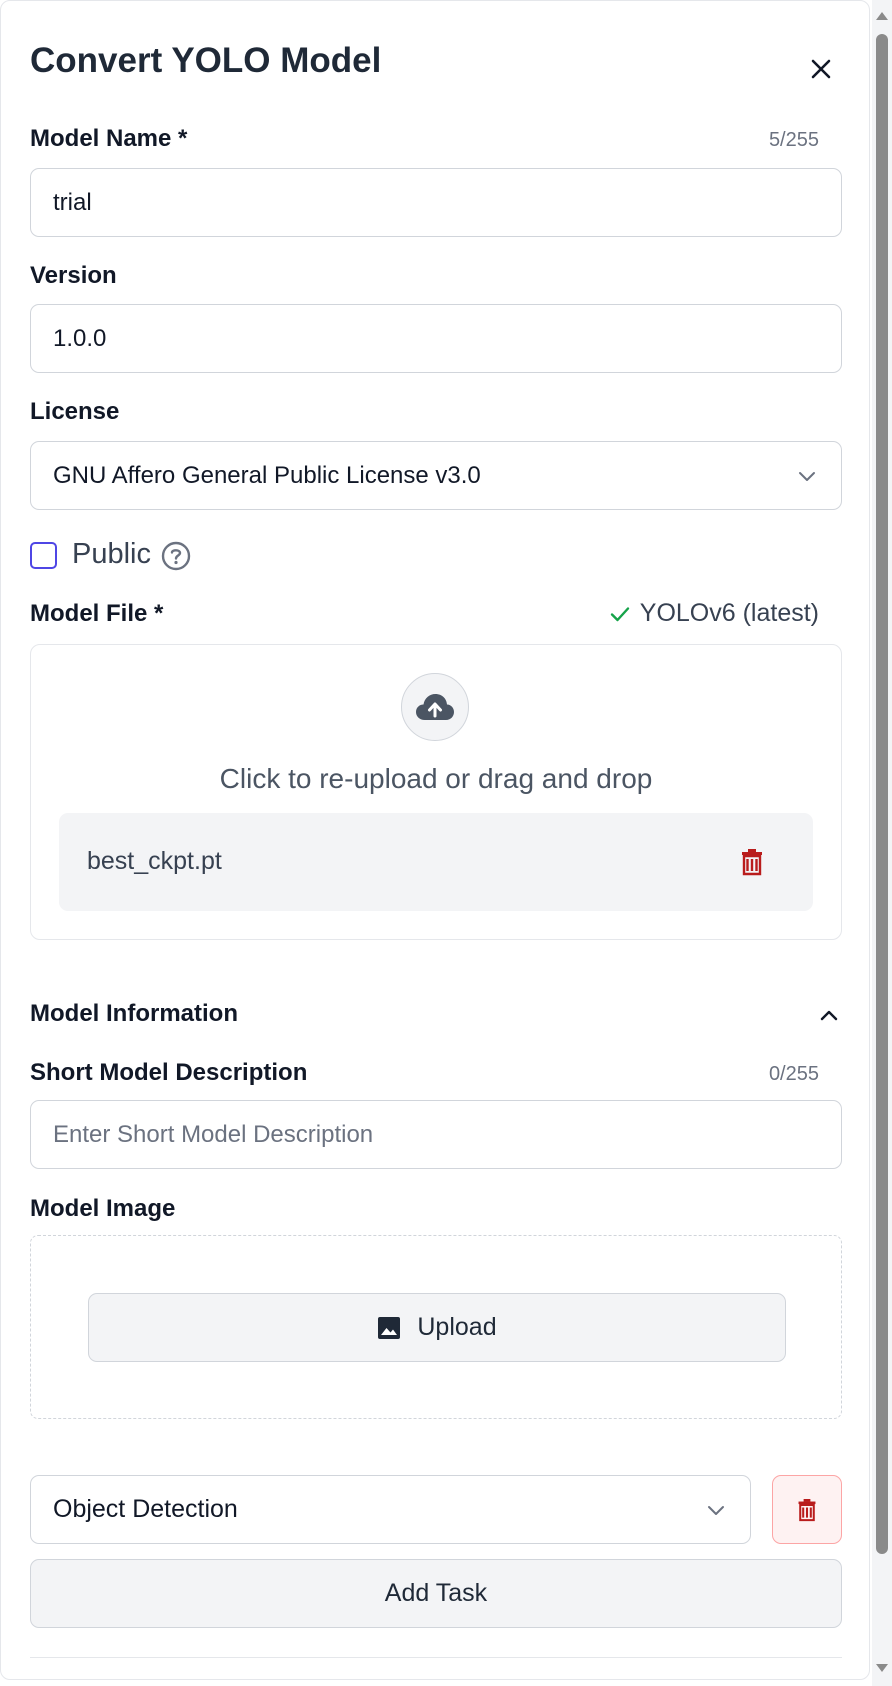  What do you see at coordinates (882, 1668) in the screenshot?
I see `scroll-down-arrow-icon` at bounding box center [882, 1668].